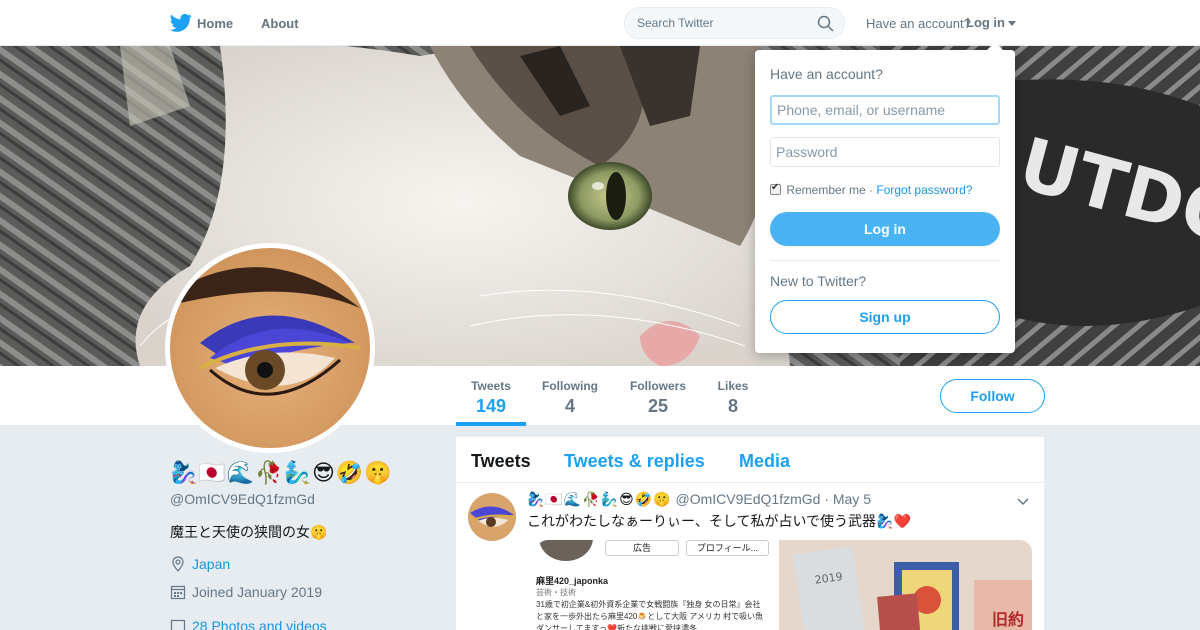  Describe the element at coordinates (657, 386) in the screenshot. I see `stat-label: Followers` at that location.